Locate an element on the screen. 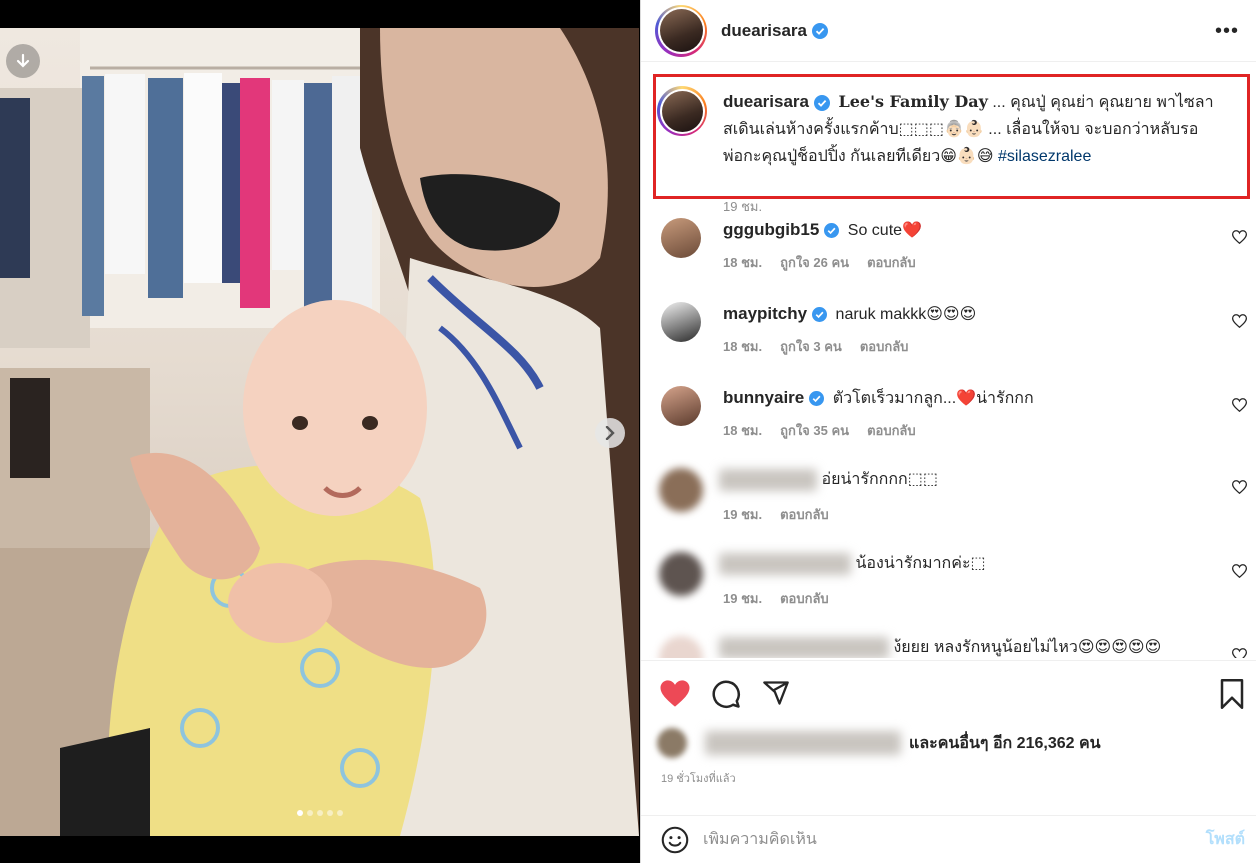 Image resolution: width=1256 pixels, height=863 pixels. comment-text: อ่ยน่ารักกกก⬚⬚ is located at coordinates (879, 479).